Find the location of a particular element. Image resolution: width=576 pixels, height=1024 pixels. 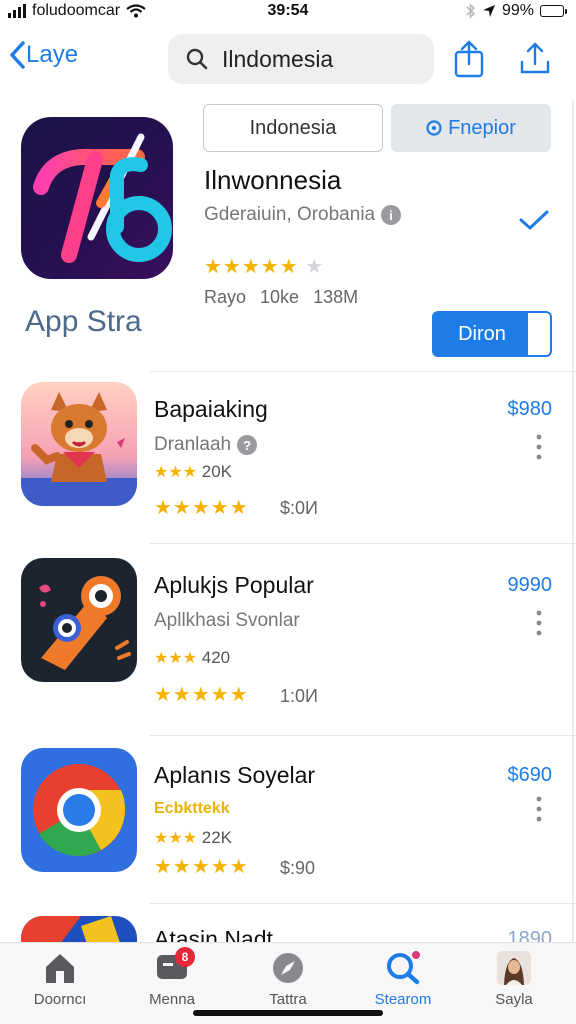

search-input is located at coordinates (317, 59).